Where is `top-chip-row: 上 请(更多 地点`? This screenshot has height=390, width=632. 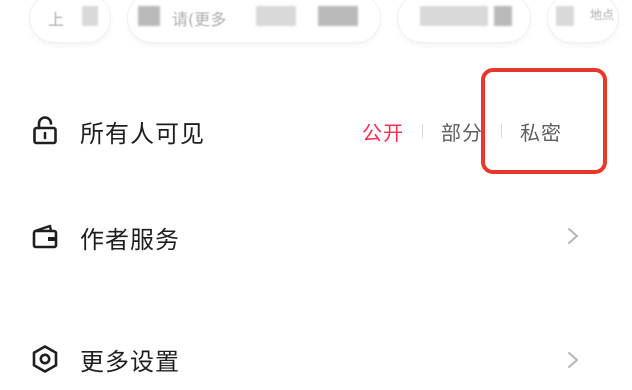
top-chip-row: 上 请(更多 地点 is located at coordinates (316, 25).